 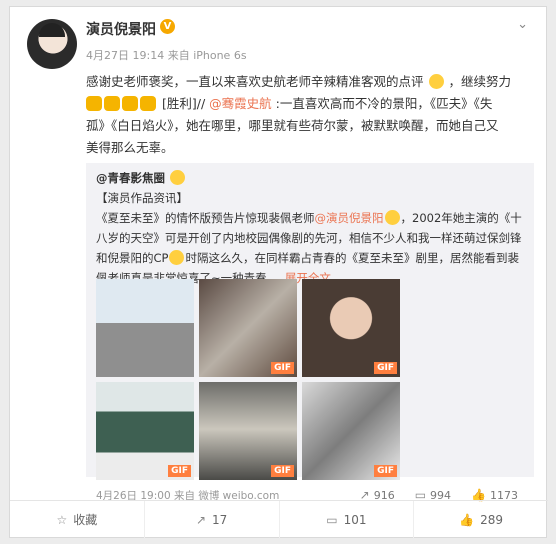 What do you see at coordinates (212, 519) in the screenshot?
I see `repost-button: ↗ 17` at bounding box center [212, 519].